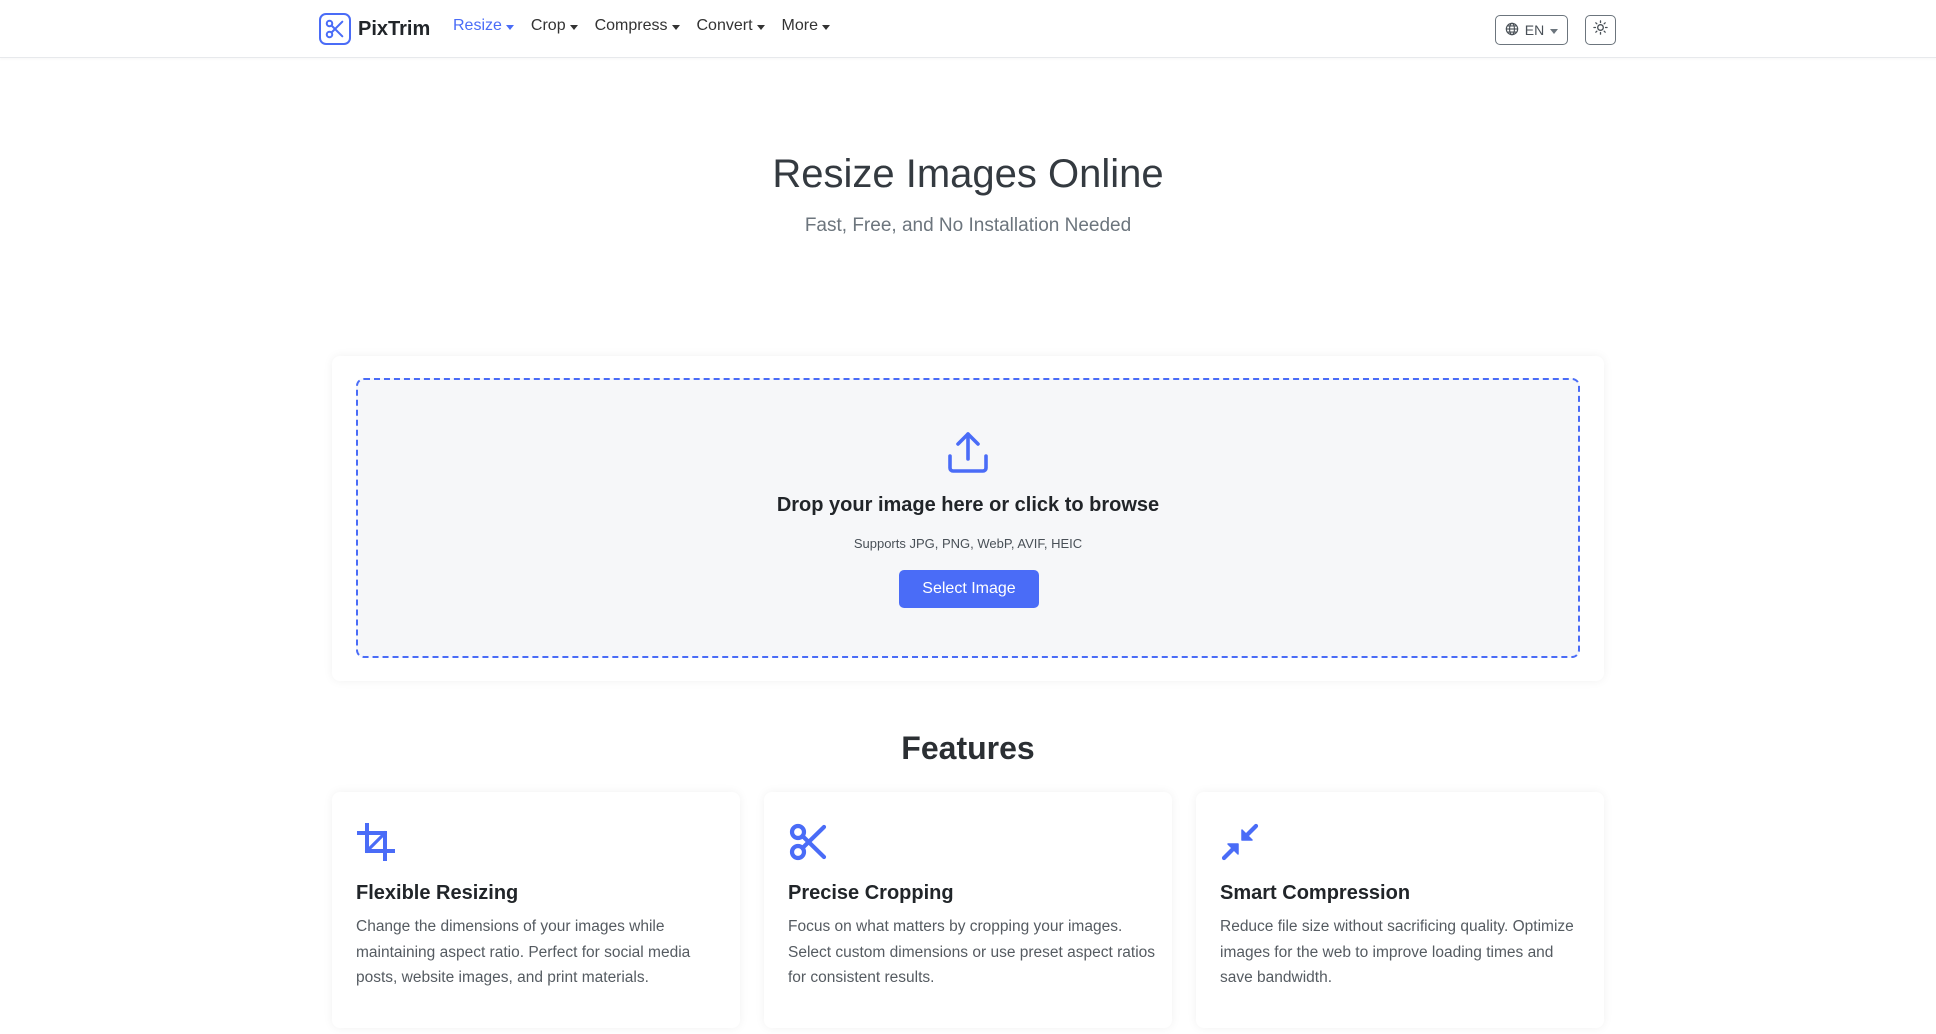 This screenshot has width=1936, height=1034. What do you see at coordinates (799, 25) in the screenshot?
I see `nav-more-label: More` at bounding box center [799, 25].